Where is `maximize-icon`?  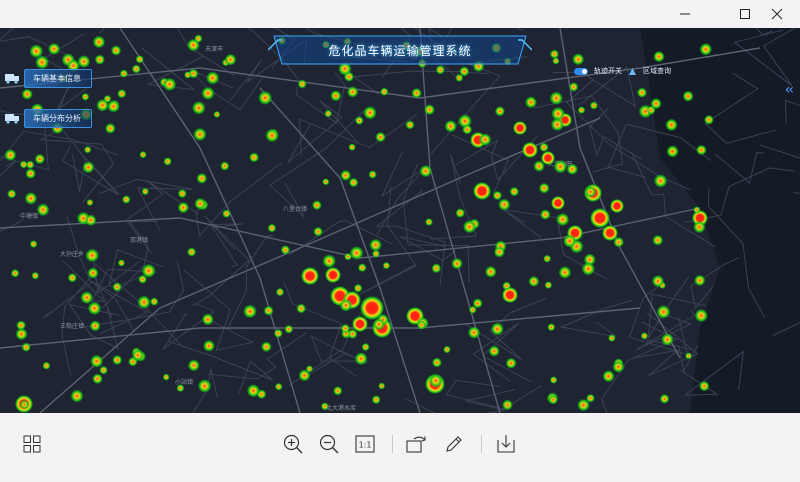
maximize-icon is located at coordinates (745, 14).